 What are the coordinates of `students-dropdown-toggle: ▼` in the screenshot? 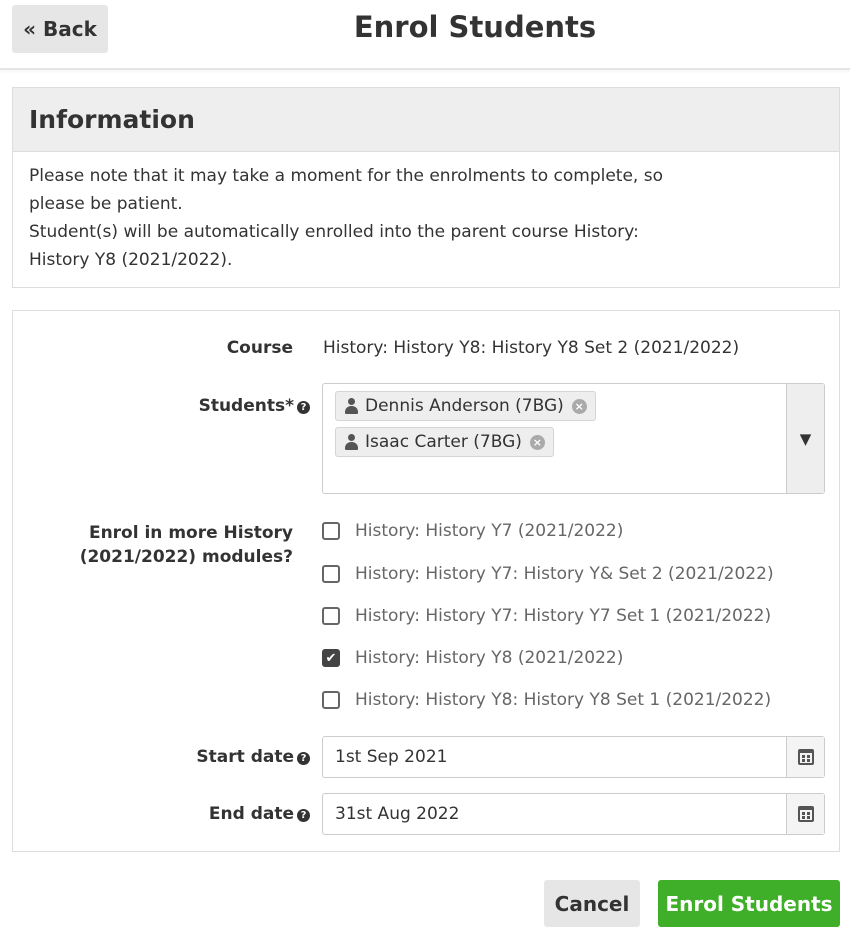 It's located at (805, 438).